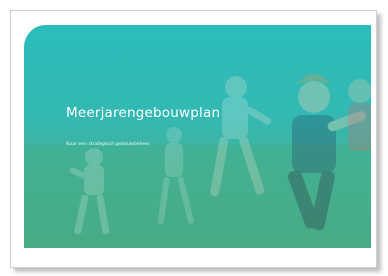  What do you see at coordinates (108, 144) in the screenshot?
I see `document-subtitle: Naar een strategisch gebouwbeheer` at bounding box center [108, 144].